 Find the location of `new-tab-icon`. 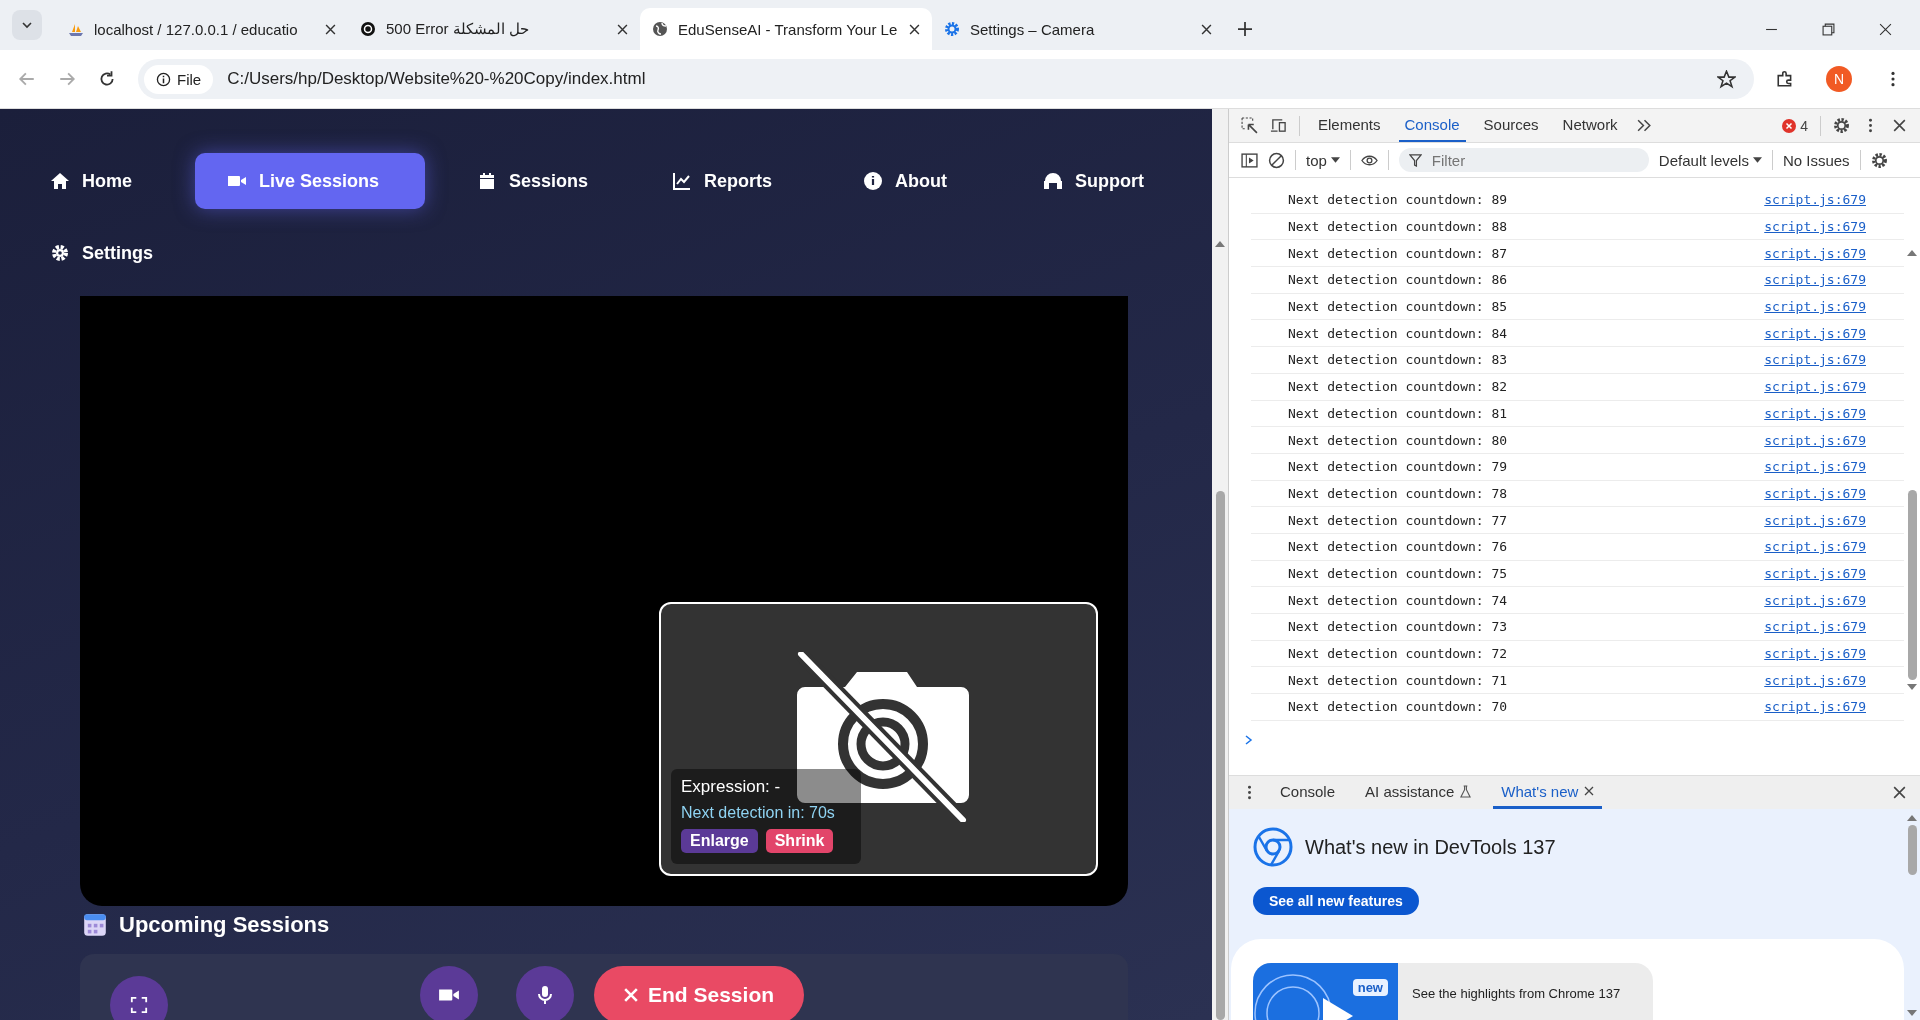

new-tab-icon is located at coordinates (1245, 29).